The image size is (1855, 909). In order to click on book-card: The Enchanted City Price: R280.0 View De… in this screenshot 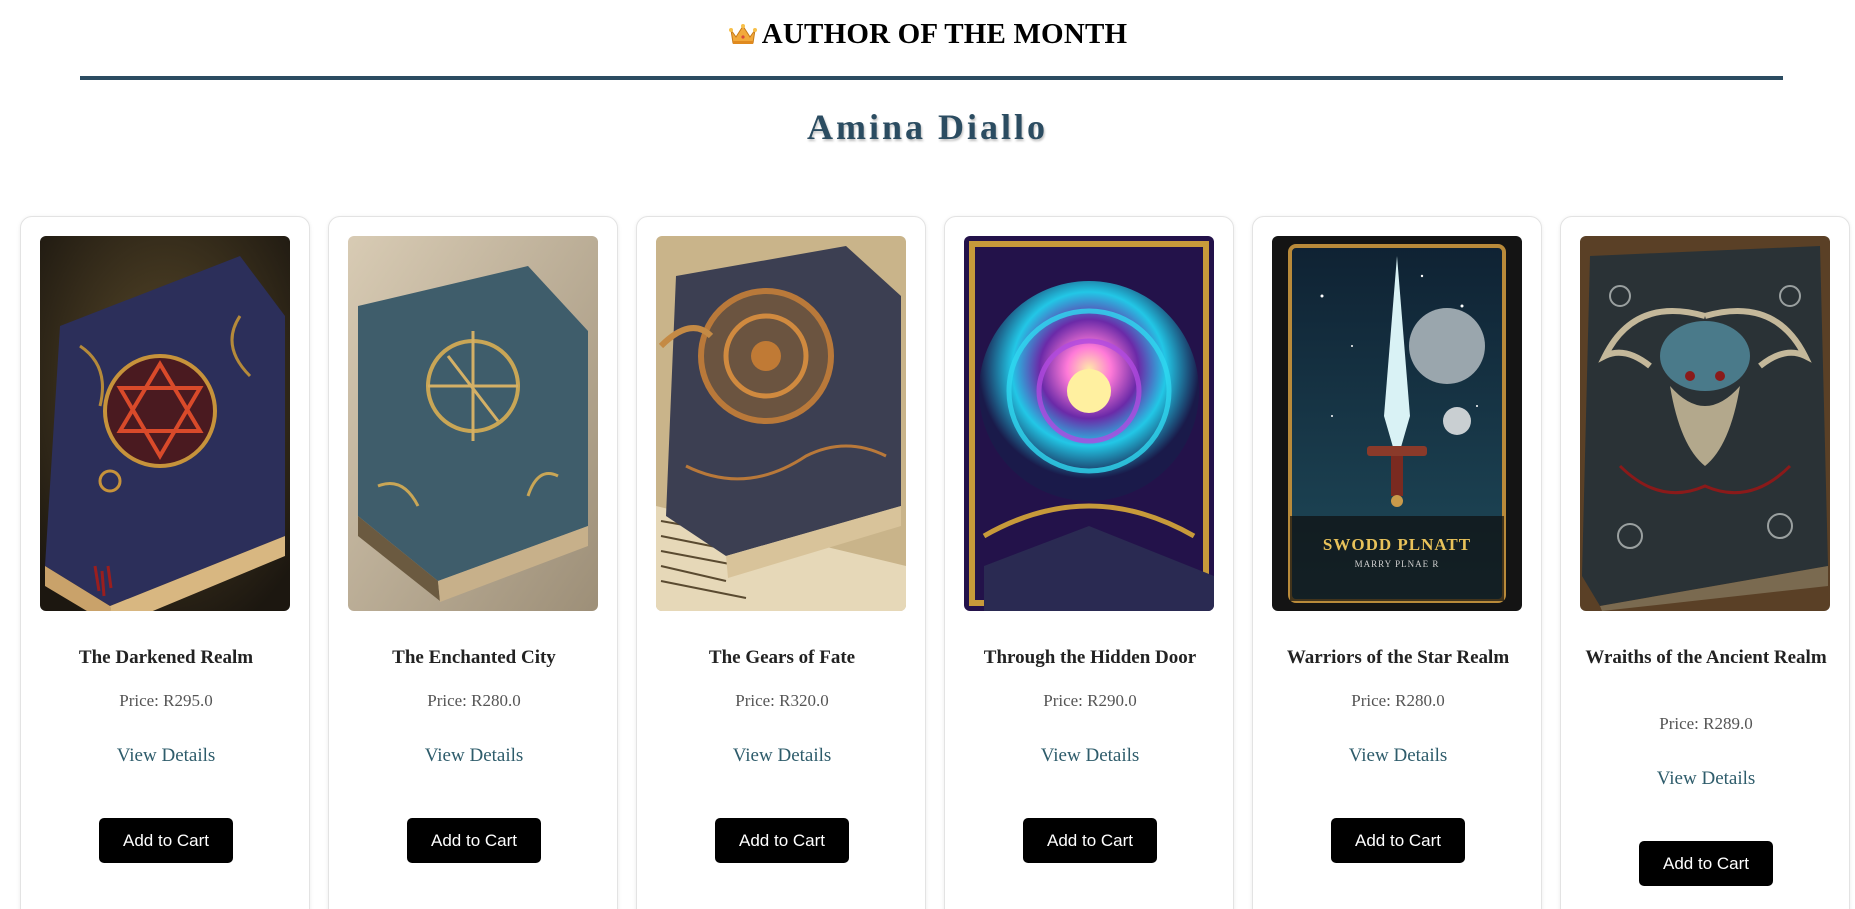, I will do `click(473, 562)`.